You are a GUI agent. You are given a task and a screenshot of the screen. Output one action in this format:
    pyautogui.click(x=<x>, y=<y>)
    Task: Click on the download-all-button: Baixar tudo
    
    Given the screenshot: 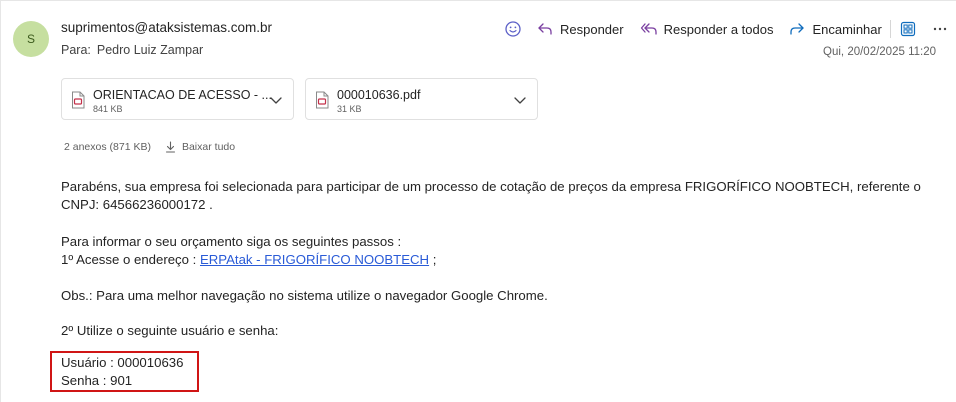 What is the action you would take?
    pyautogui.click(x=200, y=147)
    